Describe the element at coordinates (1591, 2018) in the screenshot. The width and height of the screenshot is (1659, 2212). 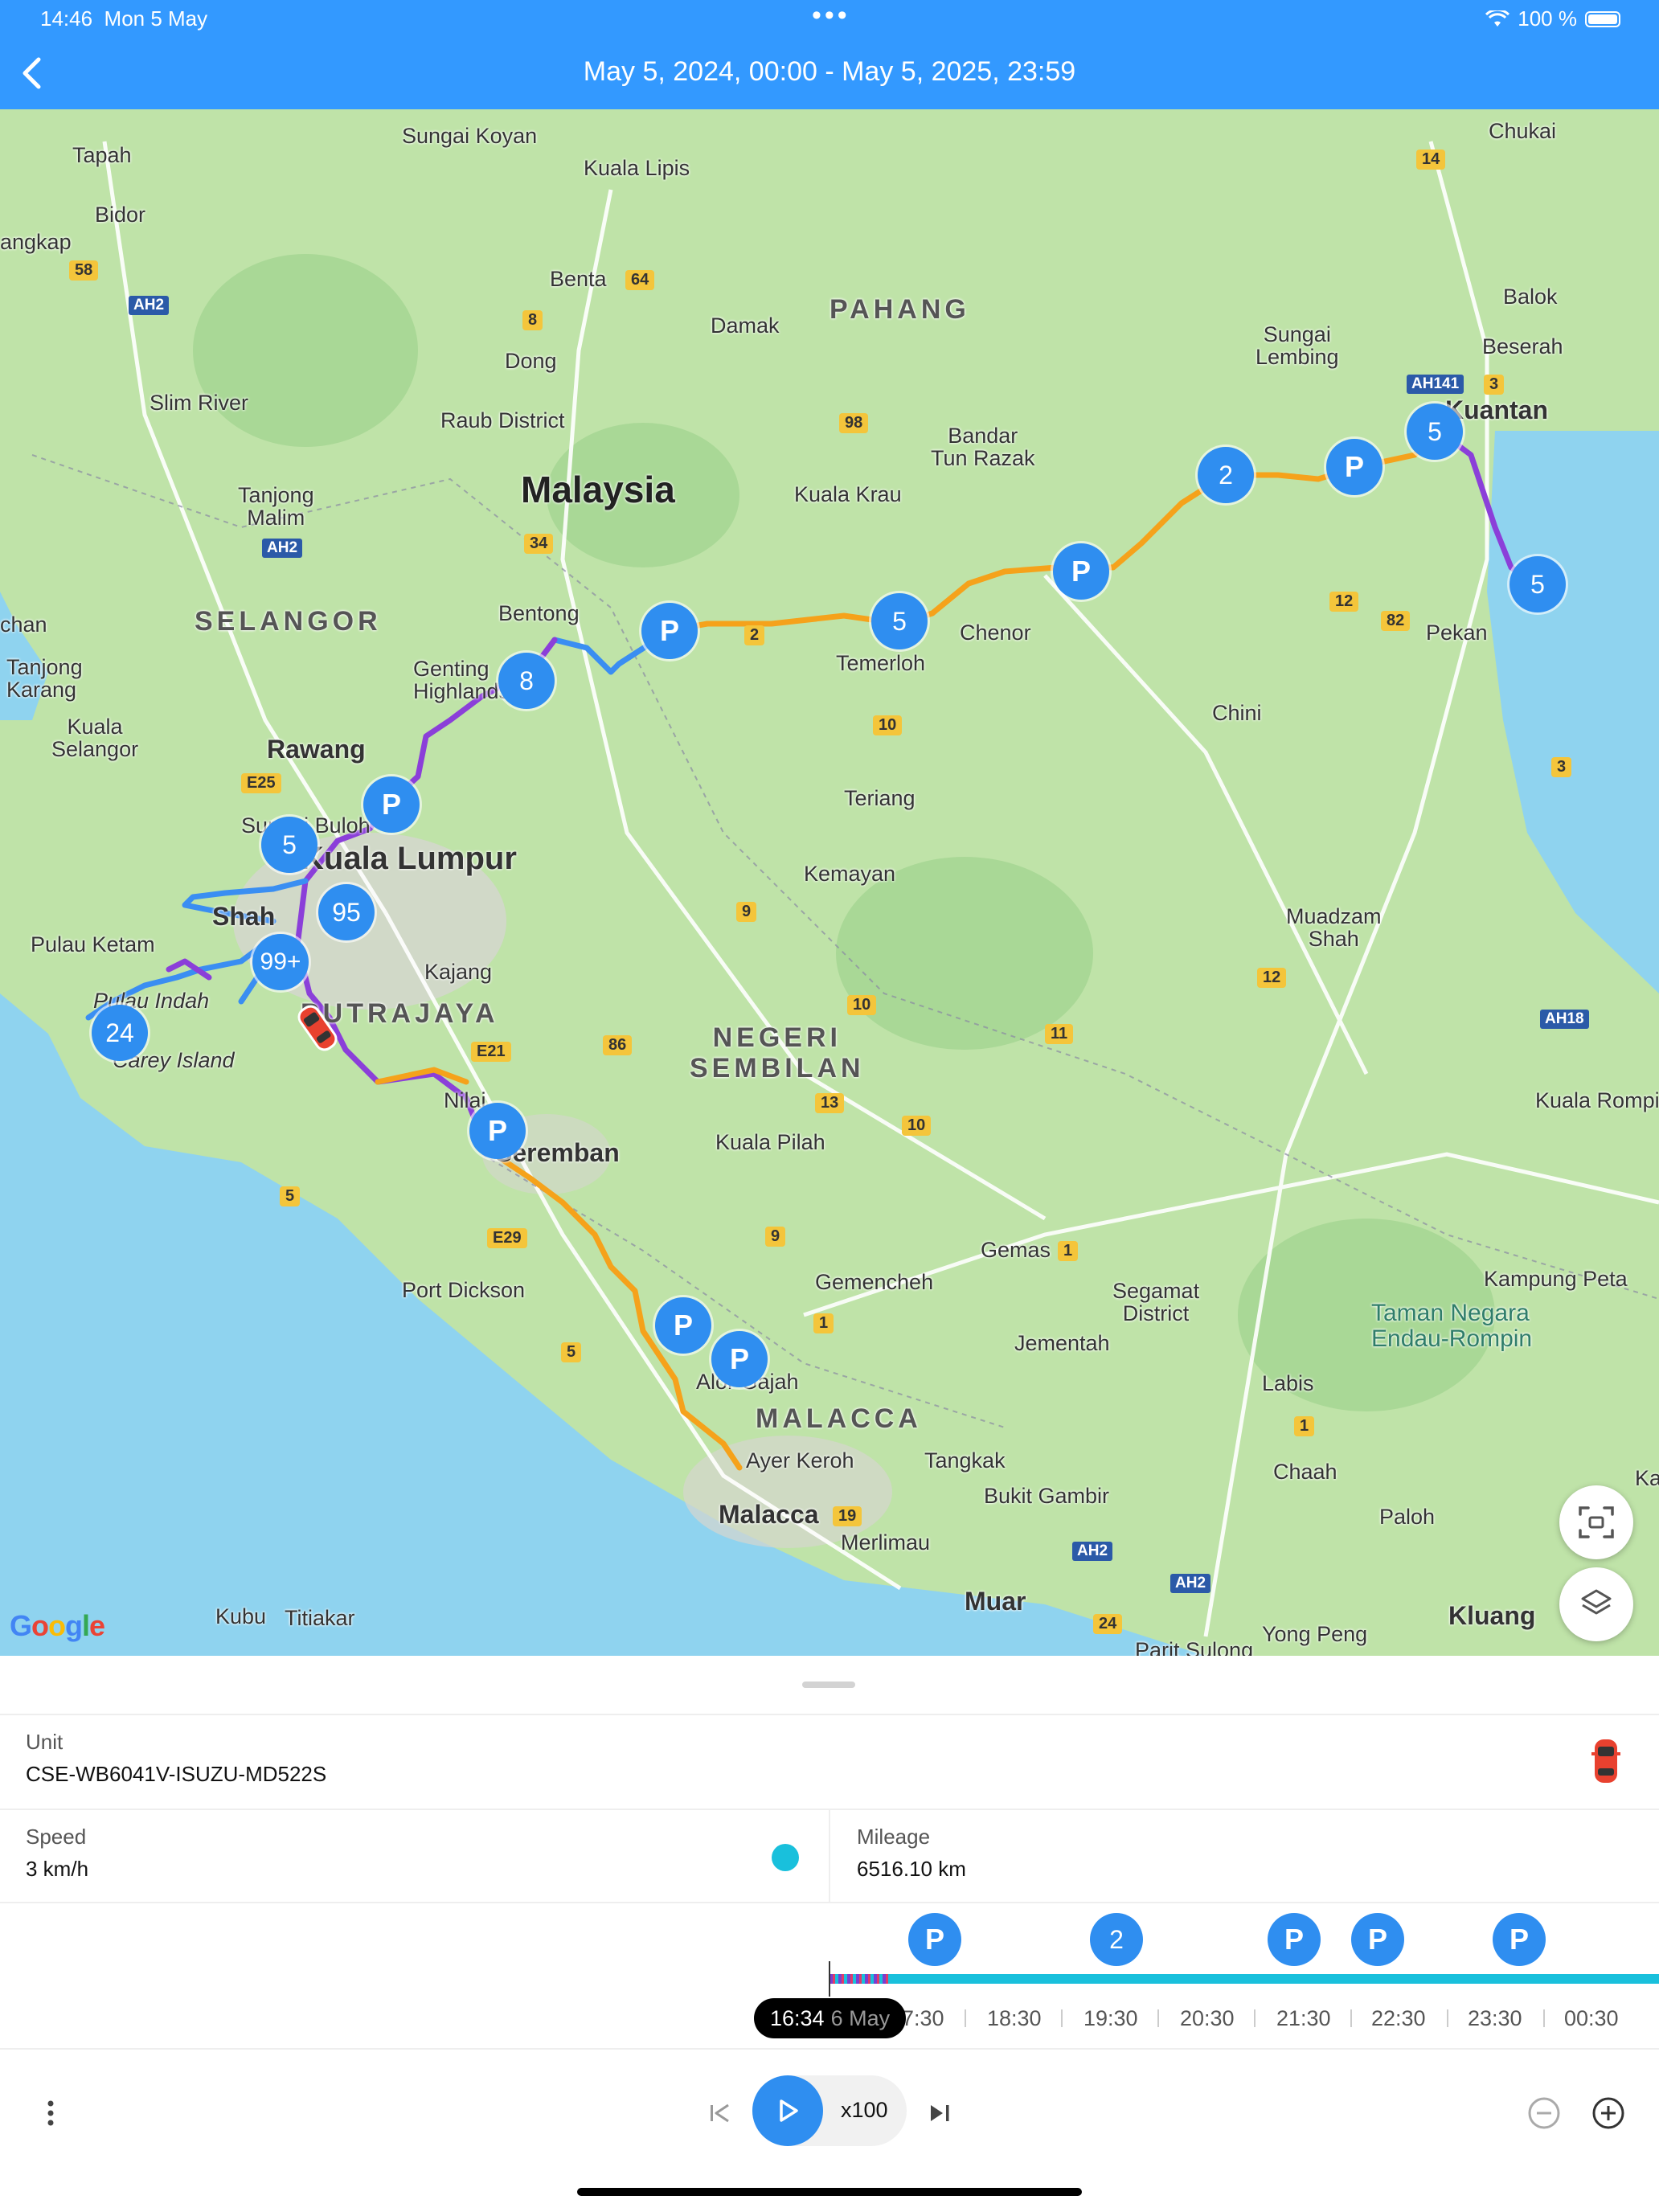
I see `timeline-tick: 00:30` at that location.